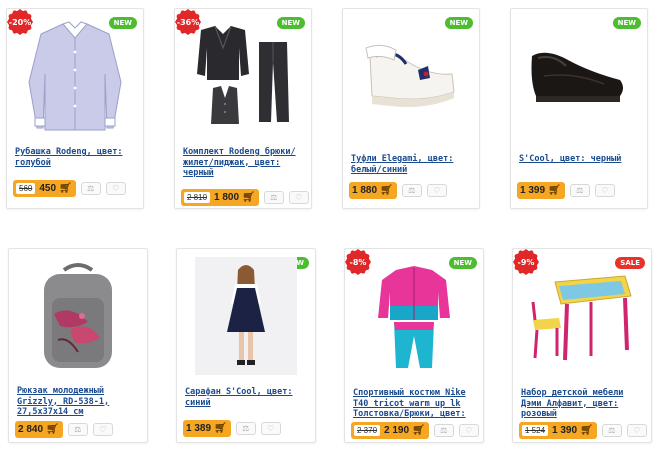 The image size is (662, 463). I want to click on old-price: 2 370, so click(367, 430).